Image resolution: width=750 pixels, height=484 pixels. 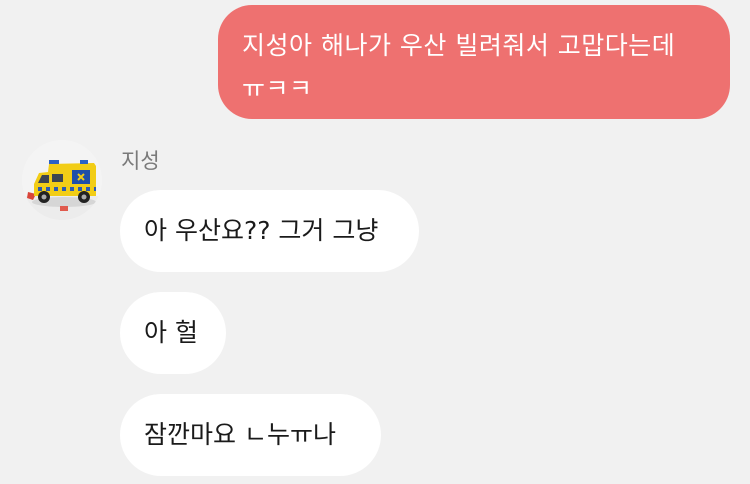 What do you see at coordinates (240, 434) in the screenshot?
I see `incoming-message-text: 잠깐마요 ㄴ누ㅠ나` at bounding box center [240, 434].